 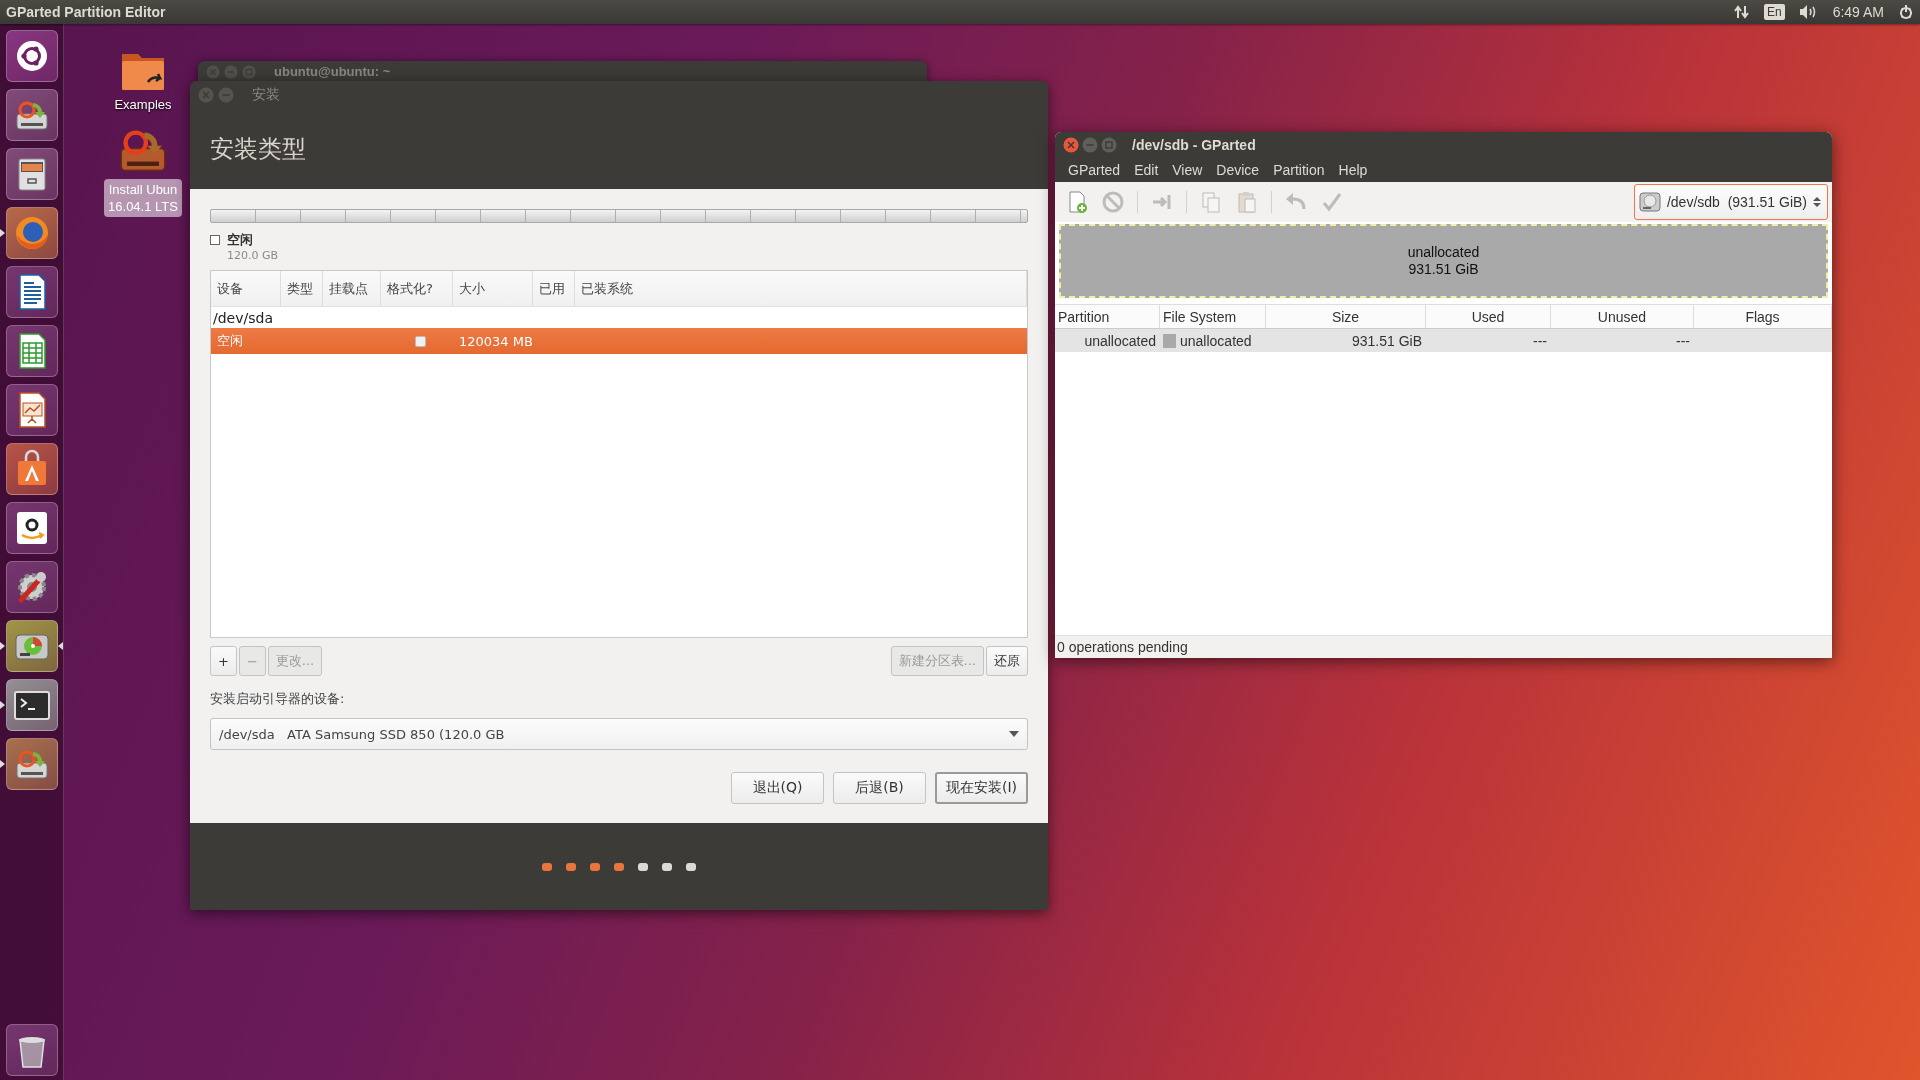 I want to click on status-bar: 0 operations pending, so click(x=1443, y=646).